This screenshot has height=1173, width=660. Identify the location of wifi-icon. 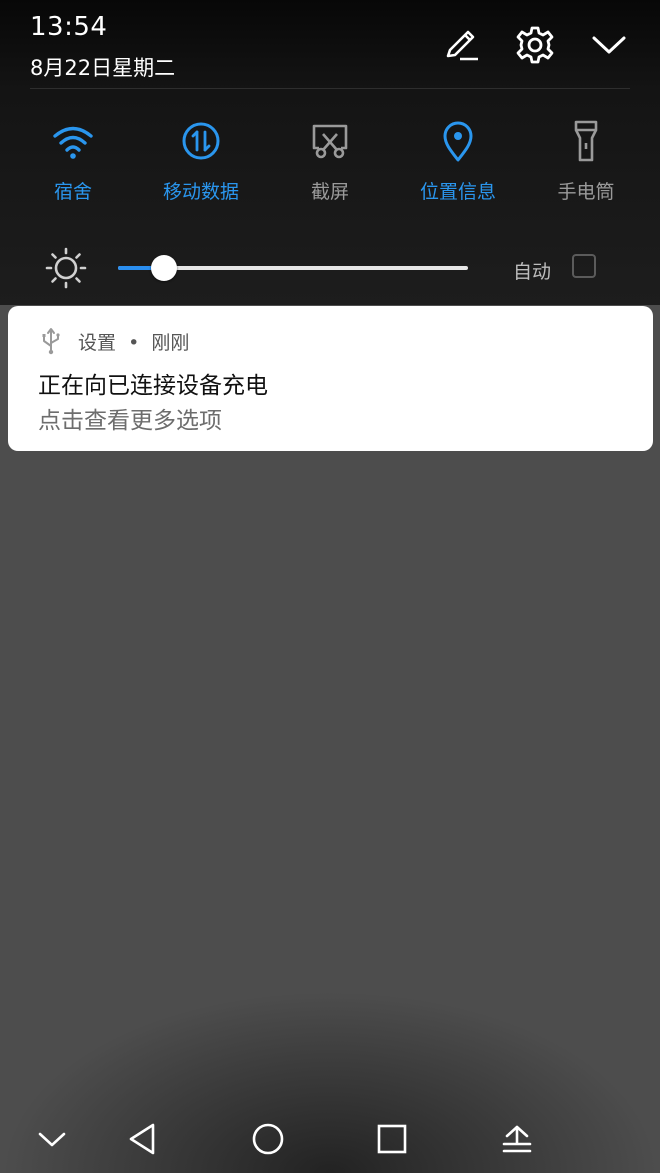
(73, 141).